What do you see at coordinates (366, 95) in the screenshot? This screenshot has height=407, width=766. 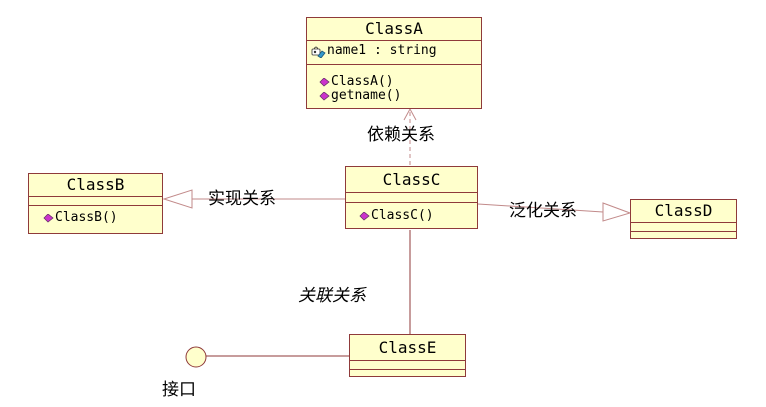 I see `class-a-operation-text: getname()` at bounding box center [366, 95].